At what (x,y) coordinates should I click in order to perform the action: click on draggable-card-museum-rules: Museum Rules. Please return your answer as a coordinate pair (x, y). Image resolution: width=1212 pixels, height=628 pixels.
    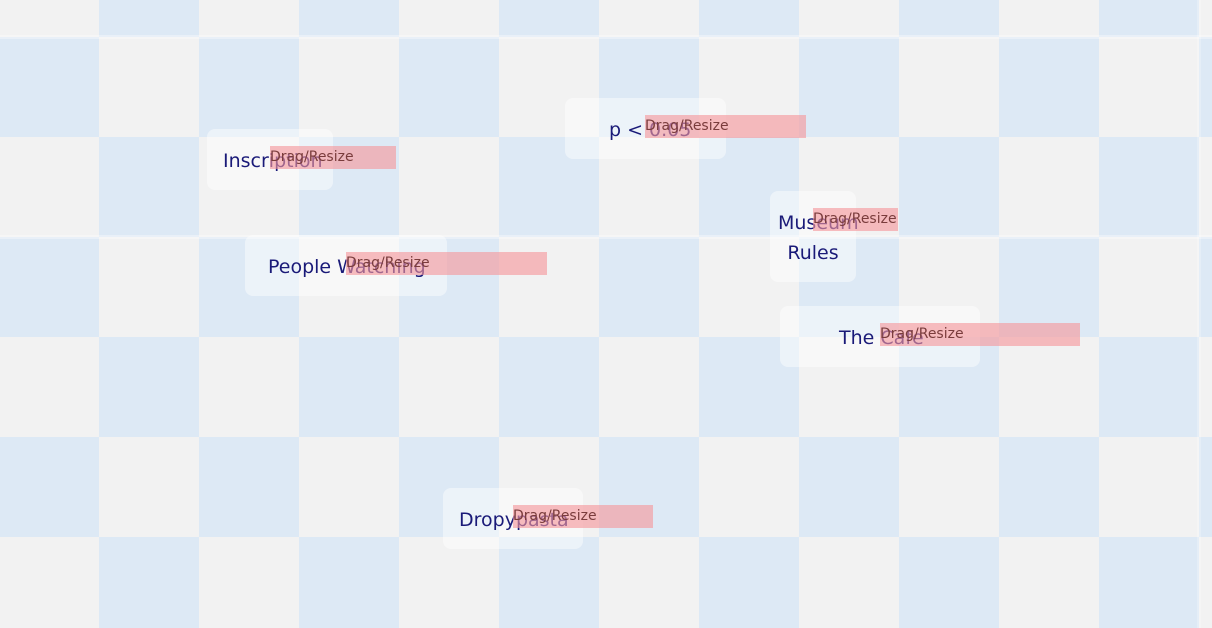
    Looking at the image, I should click on (814, 236).